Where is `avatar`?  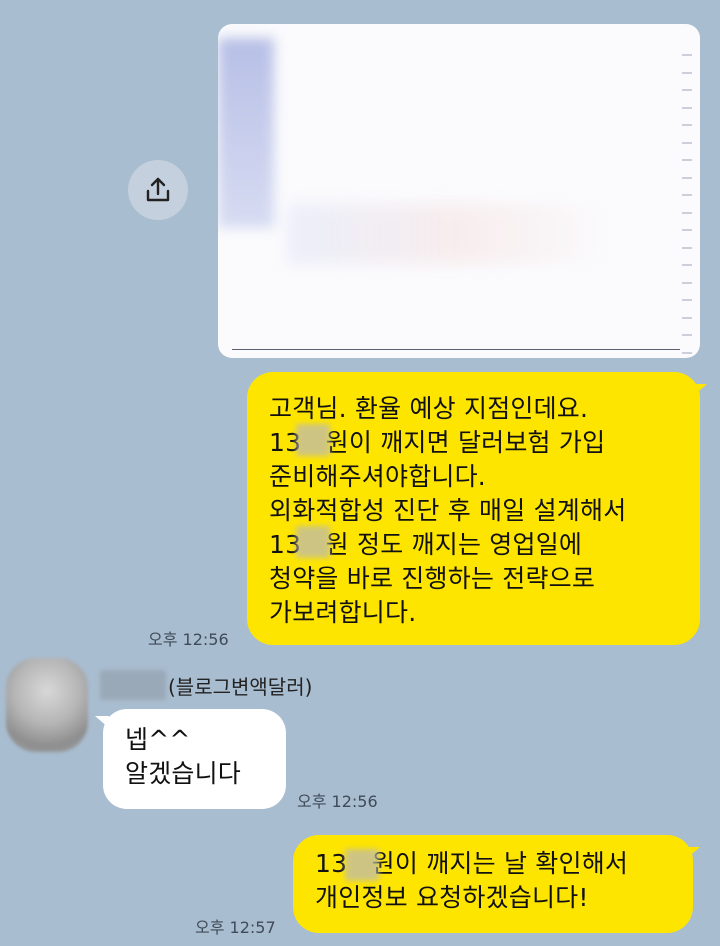 avatar is located at coordinates (47, 705).